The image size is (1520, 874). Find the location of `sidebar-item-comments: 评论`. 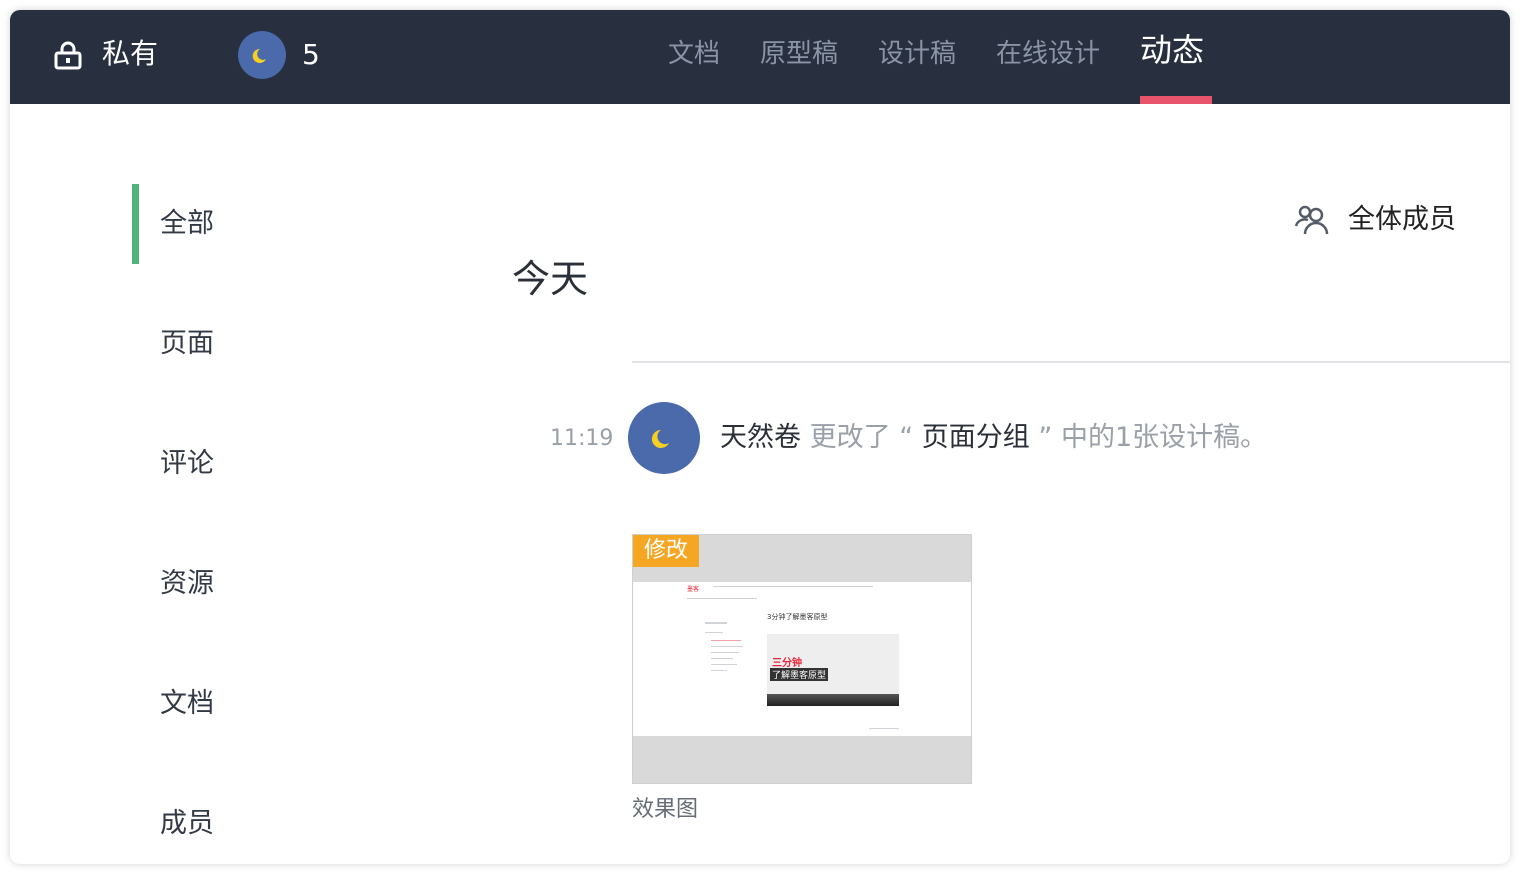

sidebar-item-comments: 评论 is located at coordinates (187, 464).